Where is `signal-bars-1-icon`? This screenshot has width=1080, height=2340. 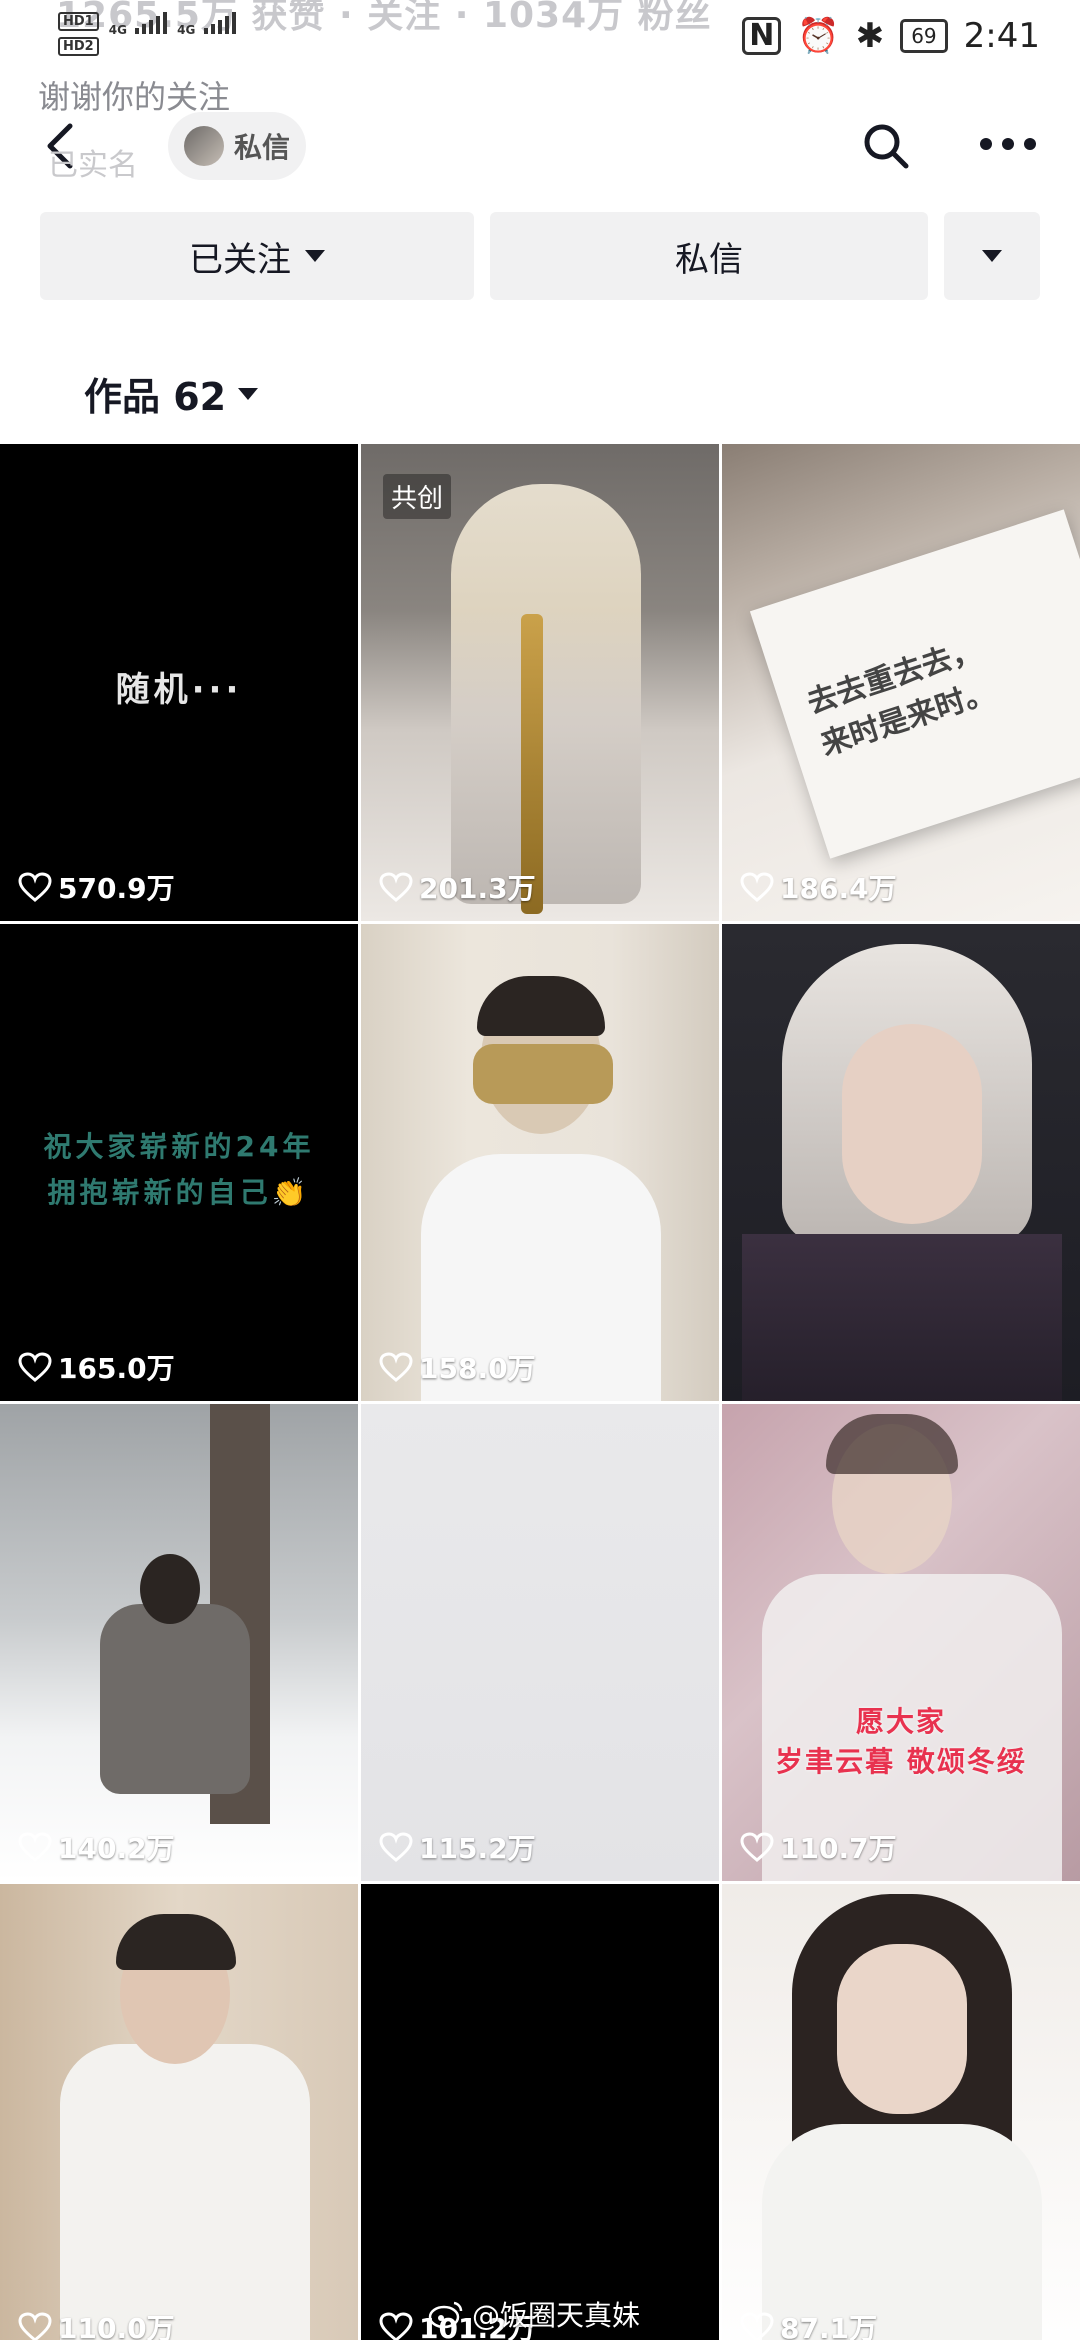 signal-bars-1-icon is located at coordinates (151, 23).